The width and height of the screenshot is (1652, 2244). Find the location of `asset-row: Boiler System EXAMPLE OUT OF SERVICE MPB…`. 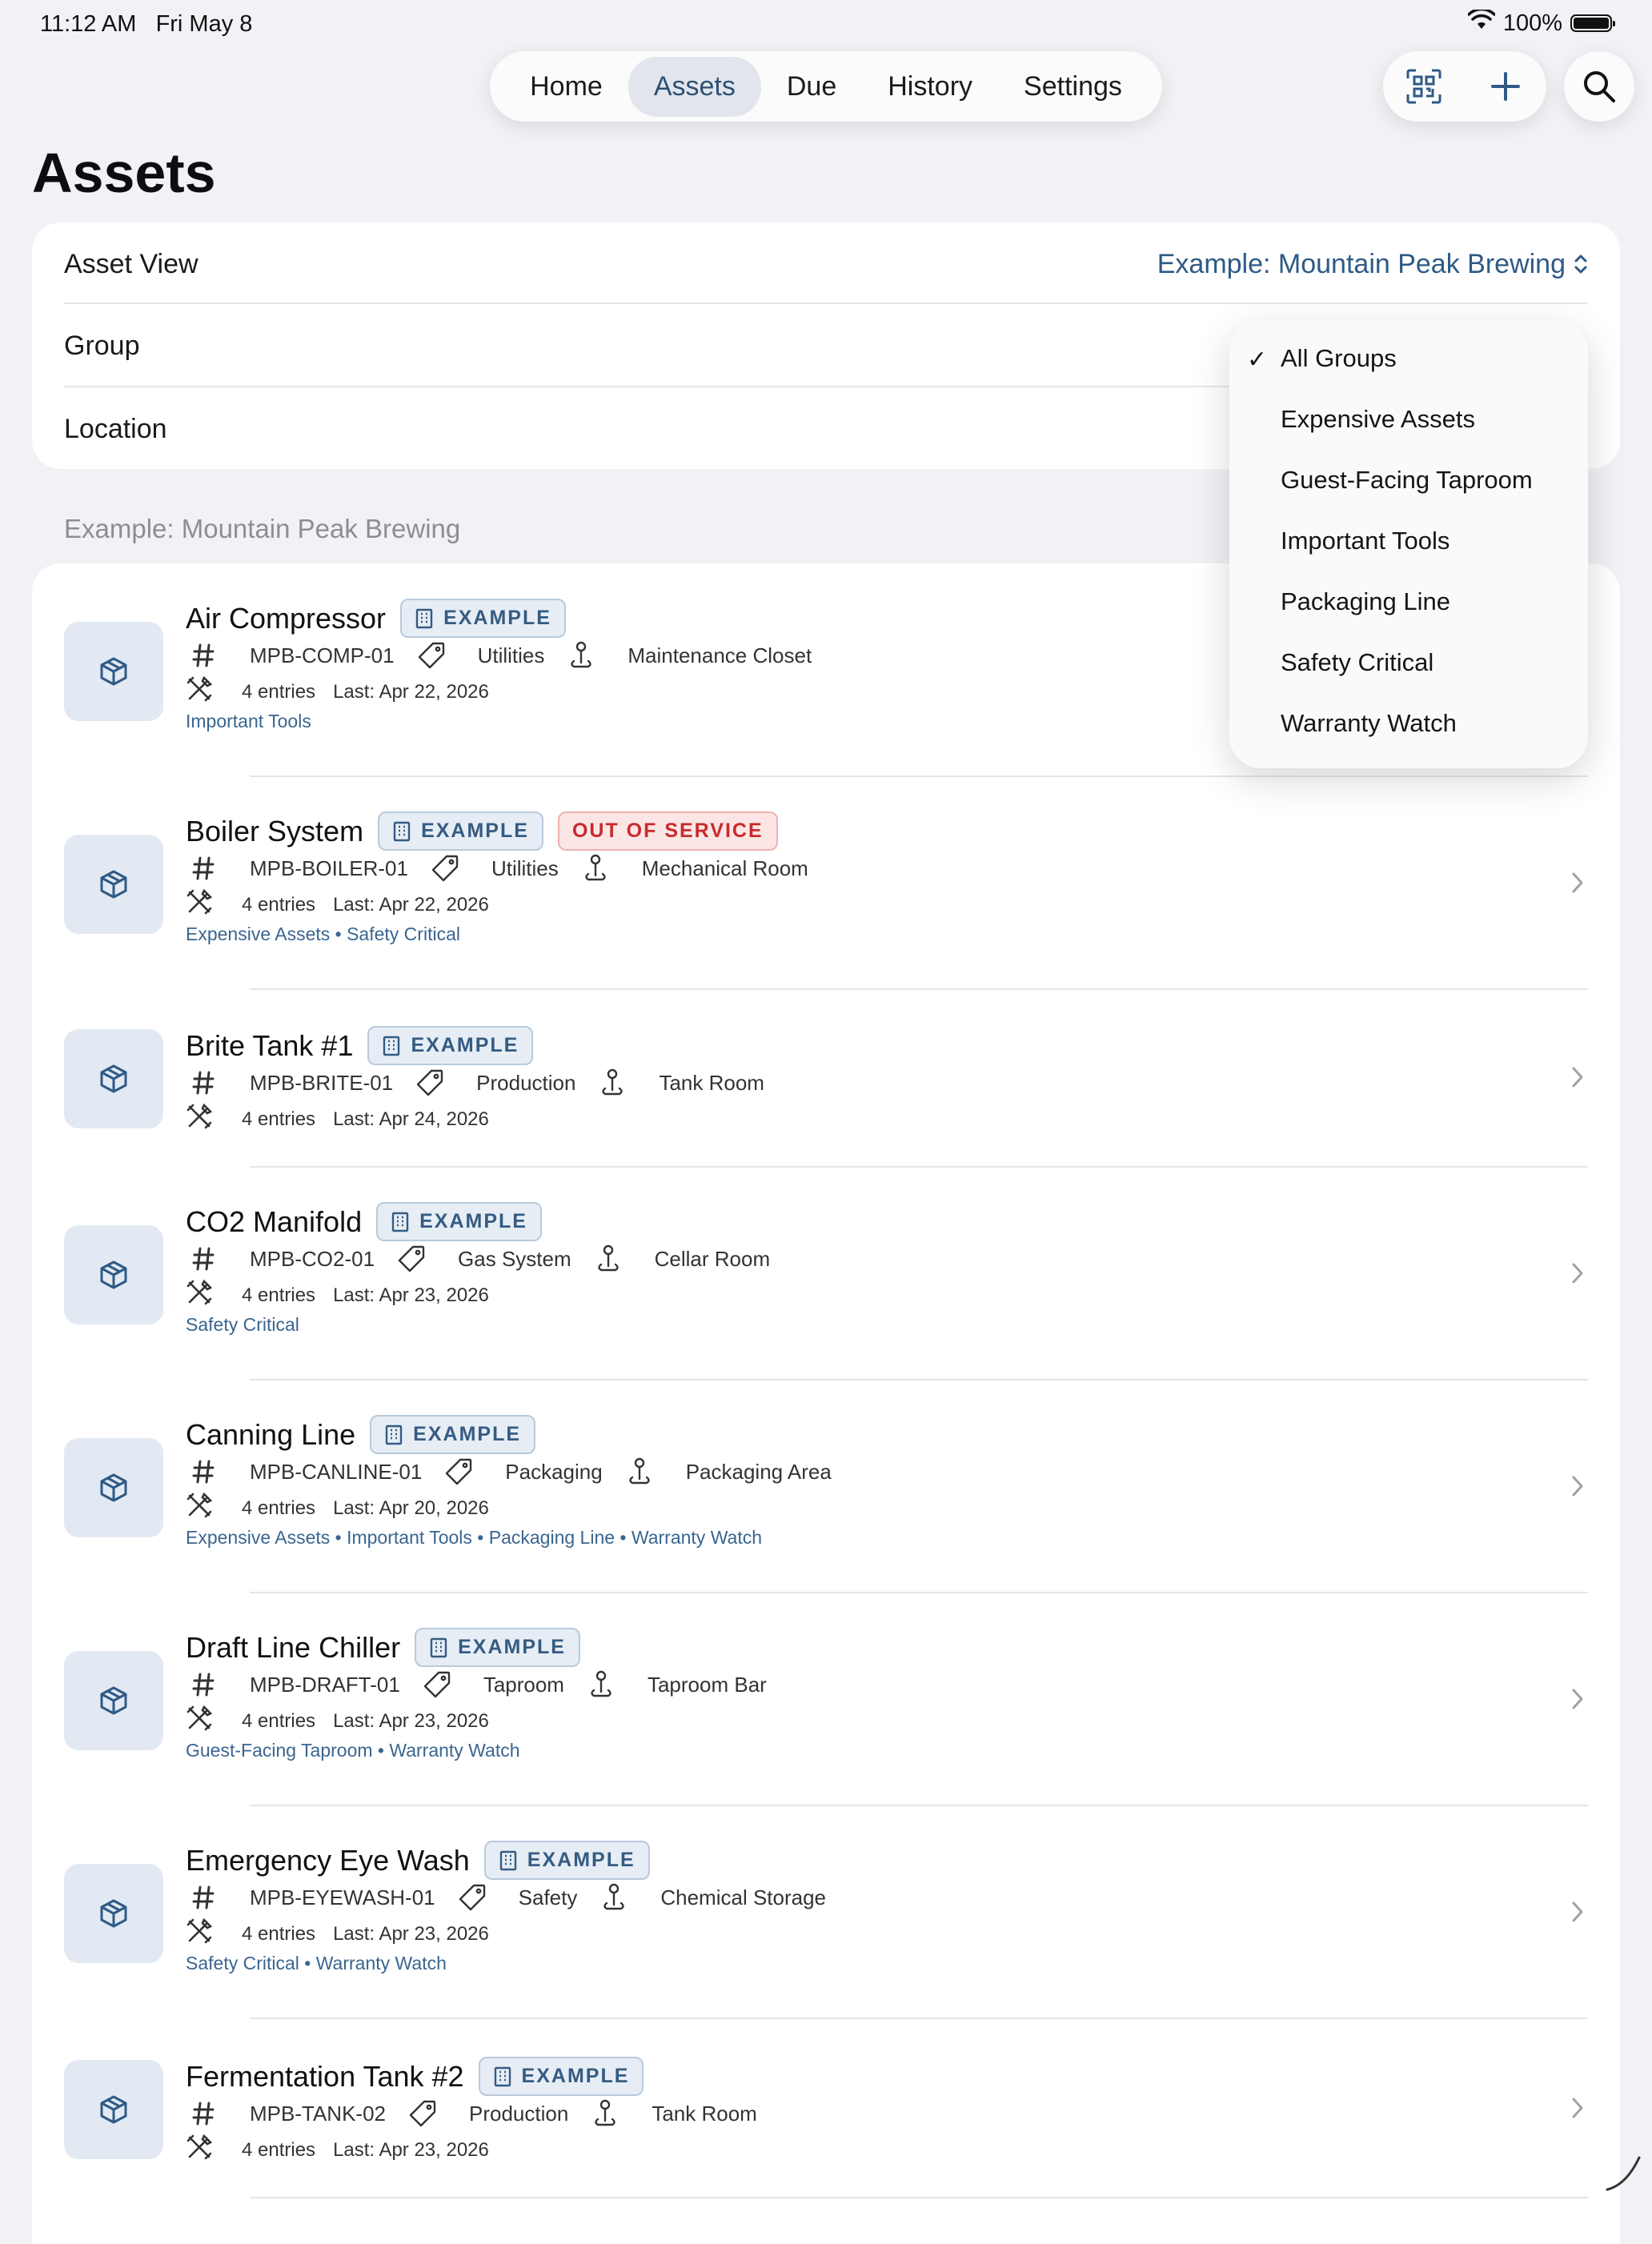

asset-row: Boiler System EXAMPLE OUT OF SERVICE MPB… is located at coordinates (826, 882).